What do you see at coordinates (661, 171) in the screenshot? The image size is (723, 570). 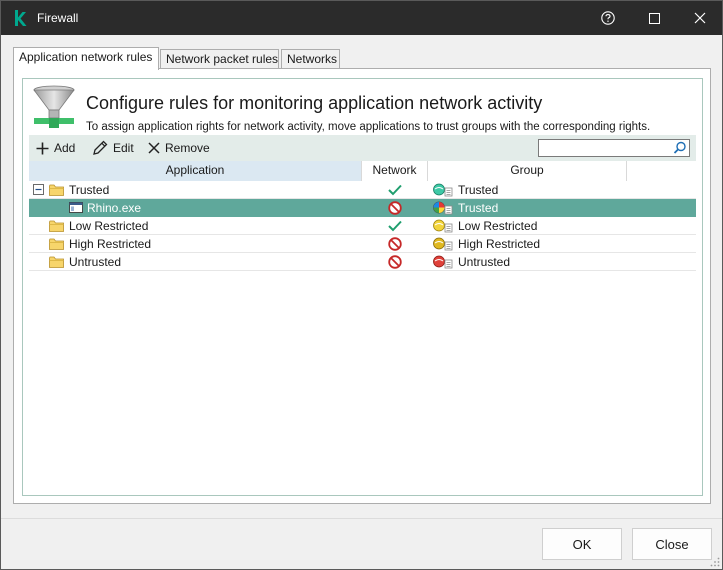 I see `column-header-filler` at bounding box center [661, 171].